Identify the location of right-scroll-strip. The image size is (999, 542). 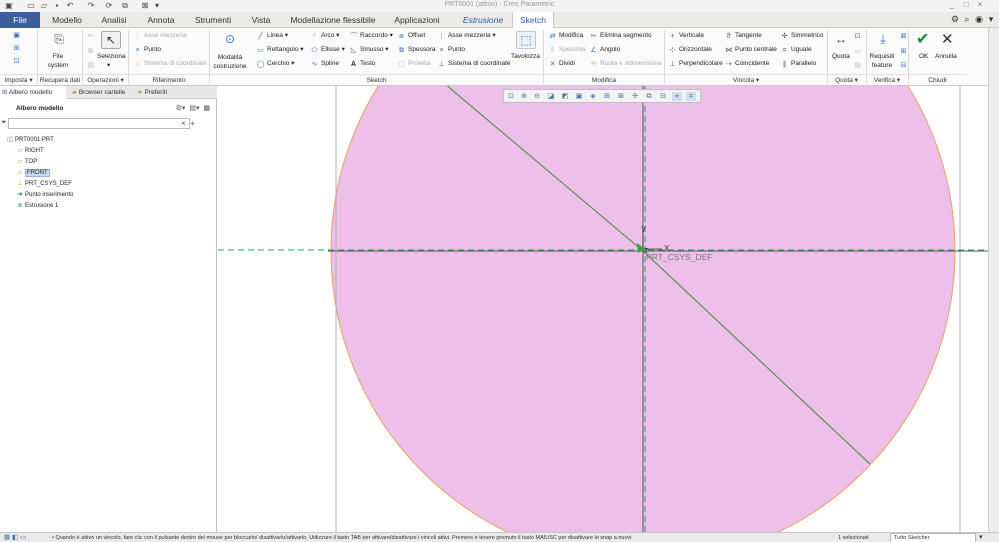
(993, 280).